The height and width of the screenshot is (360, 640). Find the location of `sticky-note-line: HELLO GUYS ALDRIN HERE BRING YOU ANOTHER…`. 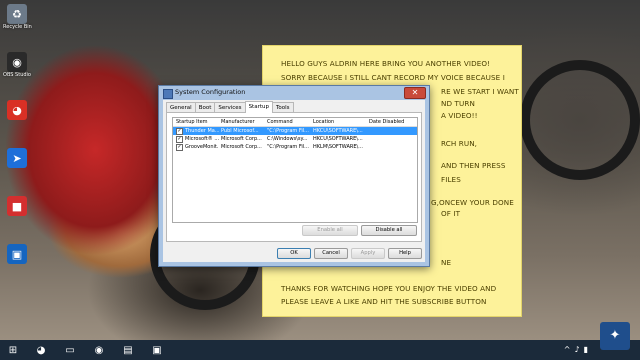

sticky-note-line: HELLO GUYS ALDRIN HERE BRING YOU ANOTHER… is located at coordinates (386, 63).